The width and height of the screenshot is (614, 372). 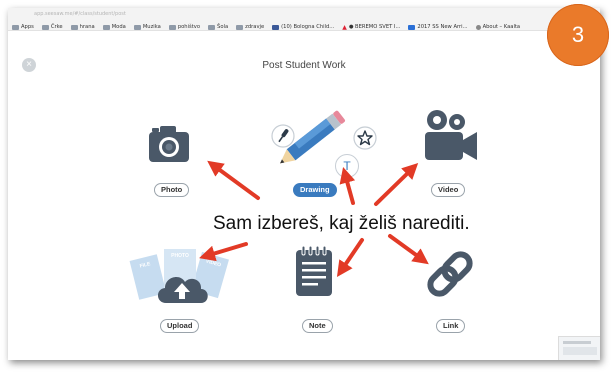 I want to click on arrow-to-upload, so click(x=223, y=252).